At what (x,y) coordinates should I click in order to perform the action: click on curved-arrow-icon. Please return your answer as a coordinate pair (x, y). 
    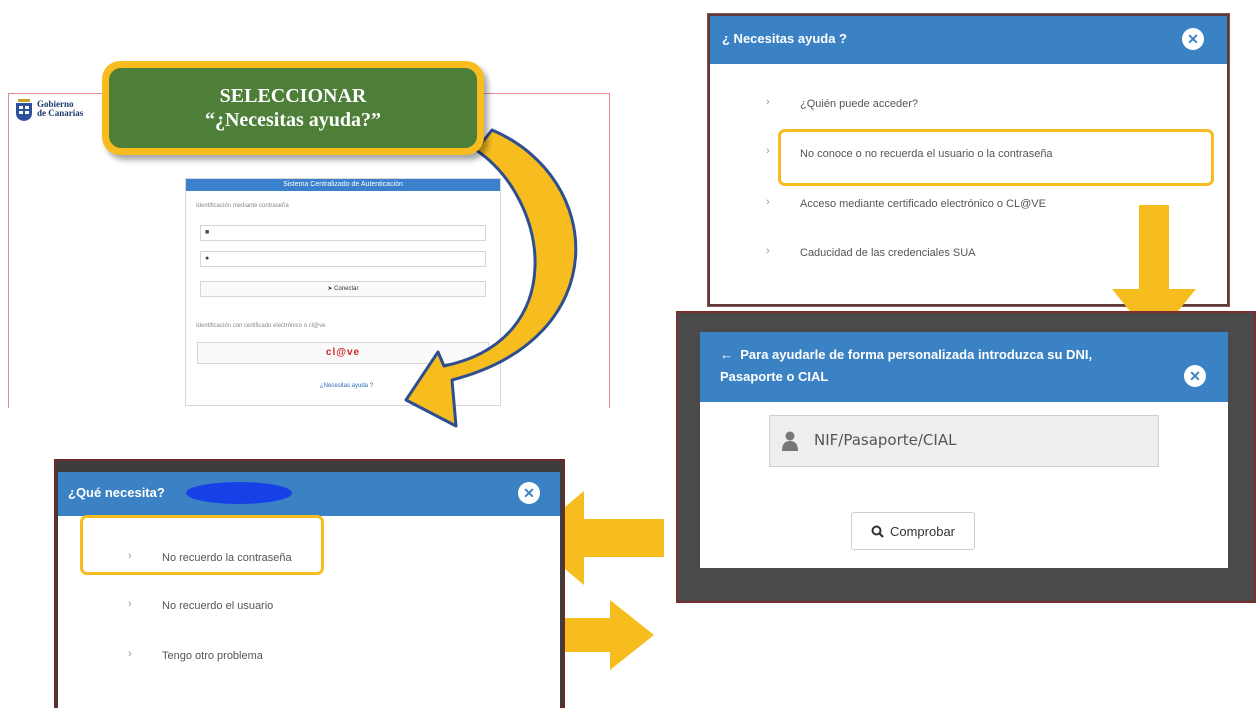
    Looking at the image, I should click on (491, 278).